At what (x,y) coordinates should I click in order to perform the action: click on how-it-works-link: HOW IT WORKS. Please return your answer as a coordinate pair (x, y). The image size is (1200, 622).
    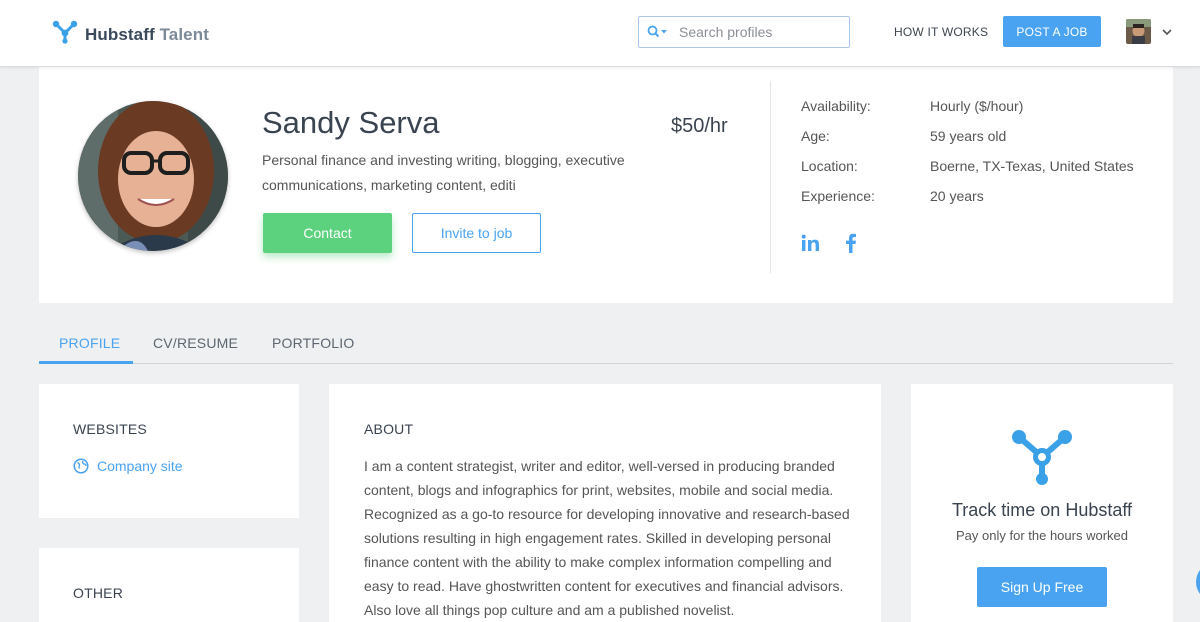
    Looking at the image, I should click on (941, 32).